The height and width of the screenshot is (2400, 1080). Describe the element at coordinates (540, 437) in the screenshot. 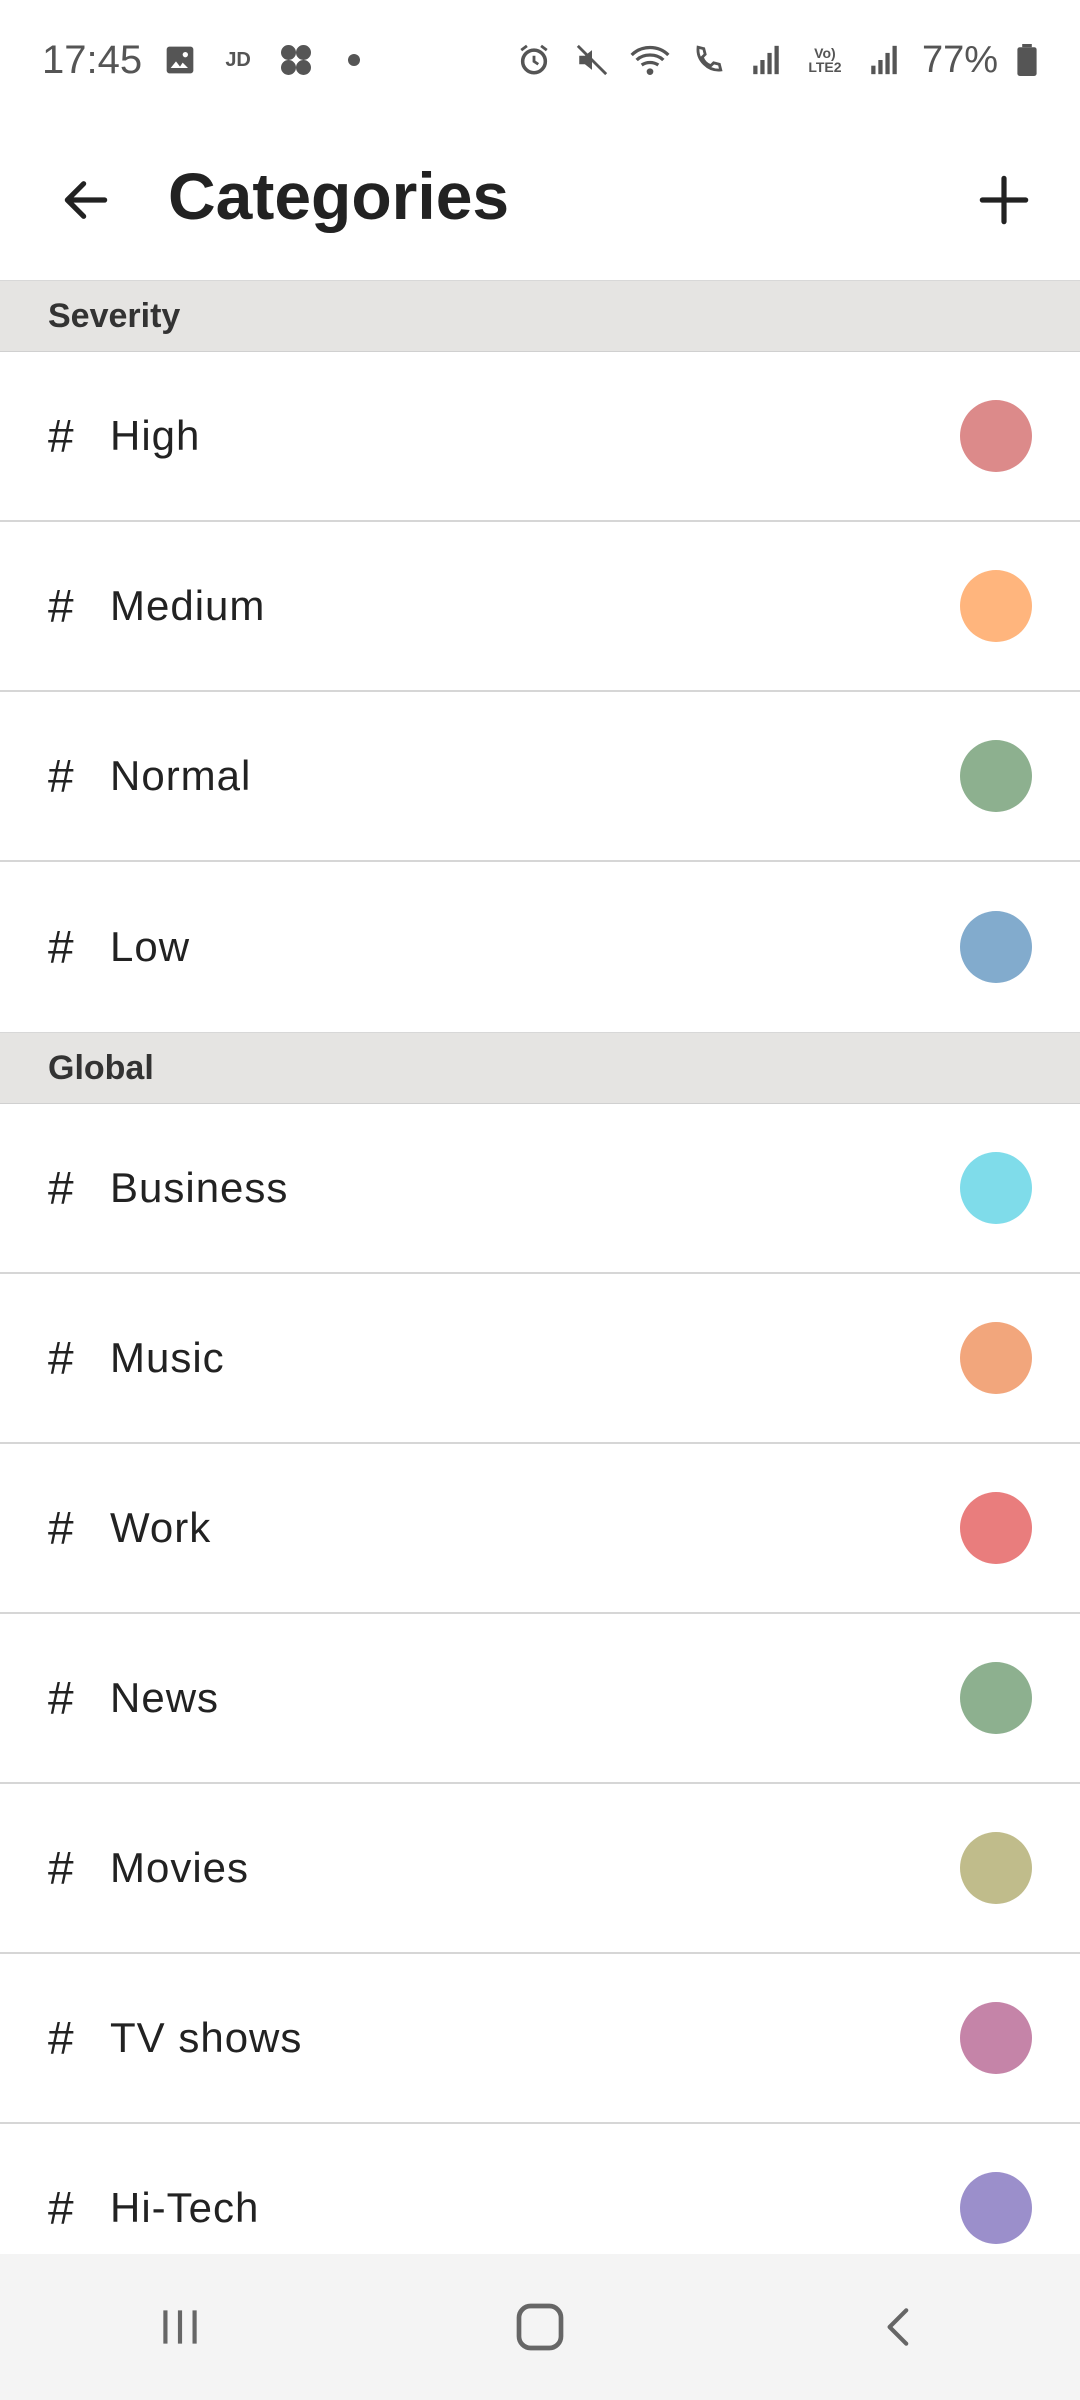

I see `category-row-high: # High` at that location.